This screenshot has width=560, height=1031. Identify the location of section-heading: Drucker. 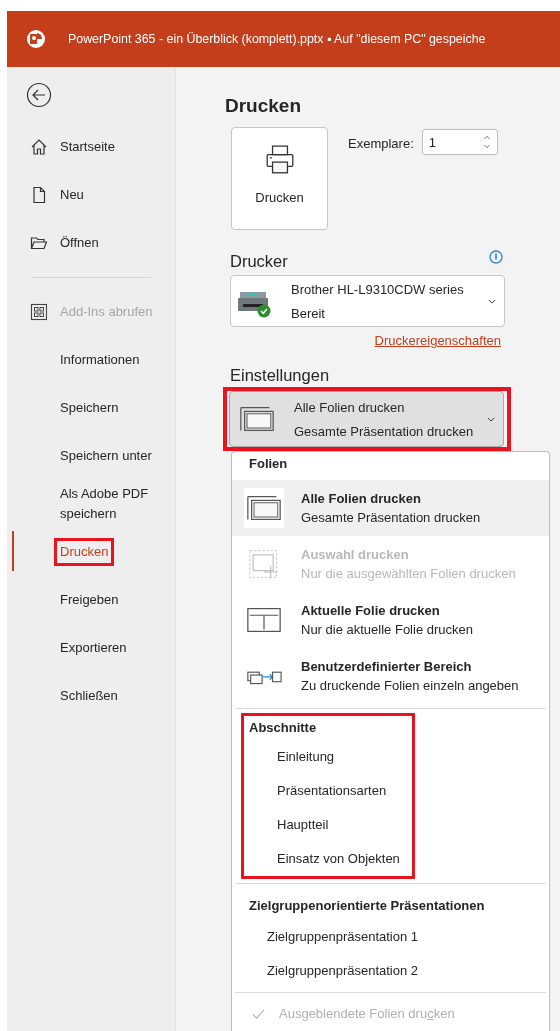
(259, 261).